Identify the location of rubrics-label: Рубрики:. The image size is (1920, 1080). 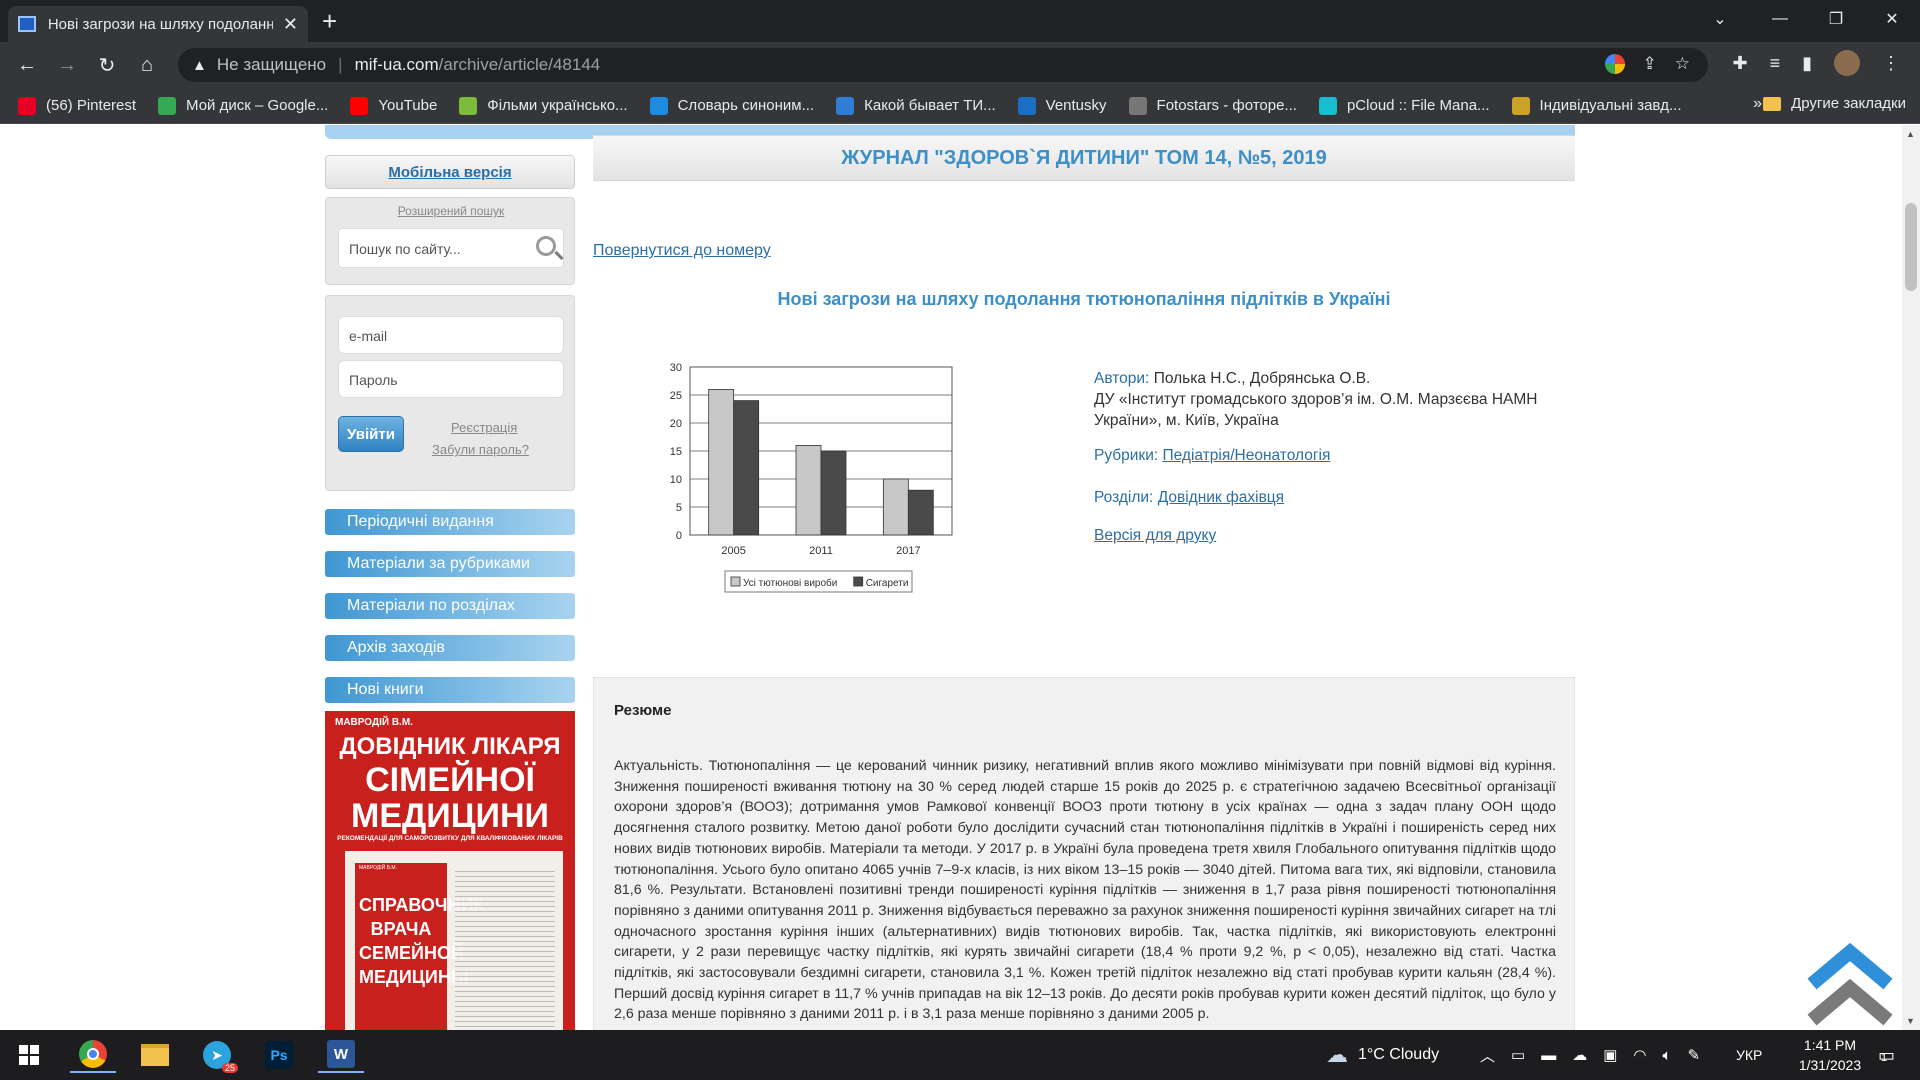
(1126, 455).